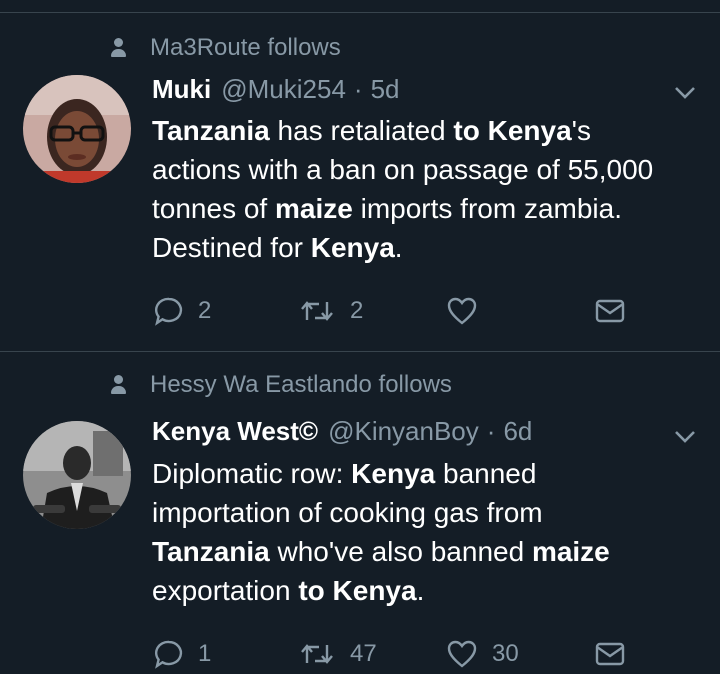 This screenshot has height=674, width=720. I want to click on retweet-count: 47, so click(363, 653).